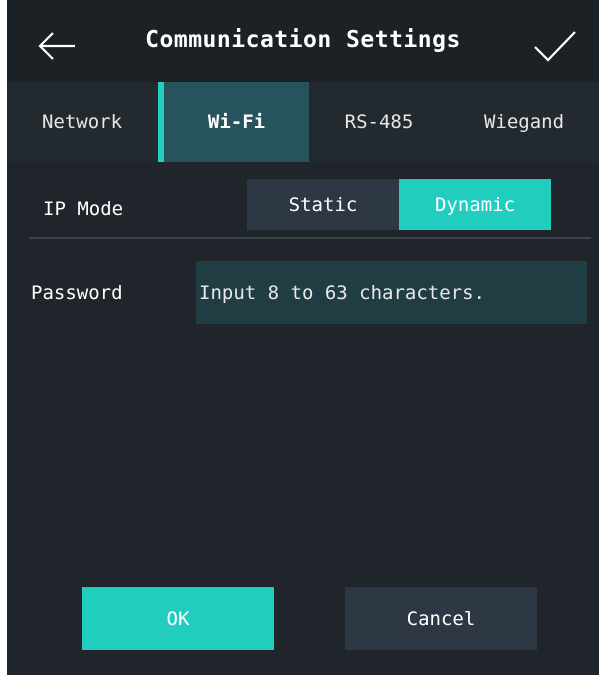 Image resolution: width=609 pixels, height=682 pixels. Describe the element at coordinates (233, 122) in the screenshot. I see `tab-wifi: Wi-Fi` at that location.